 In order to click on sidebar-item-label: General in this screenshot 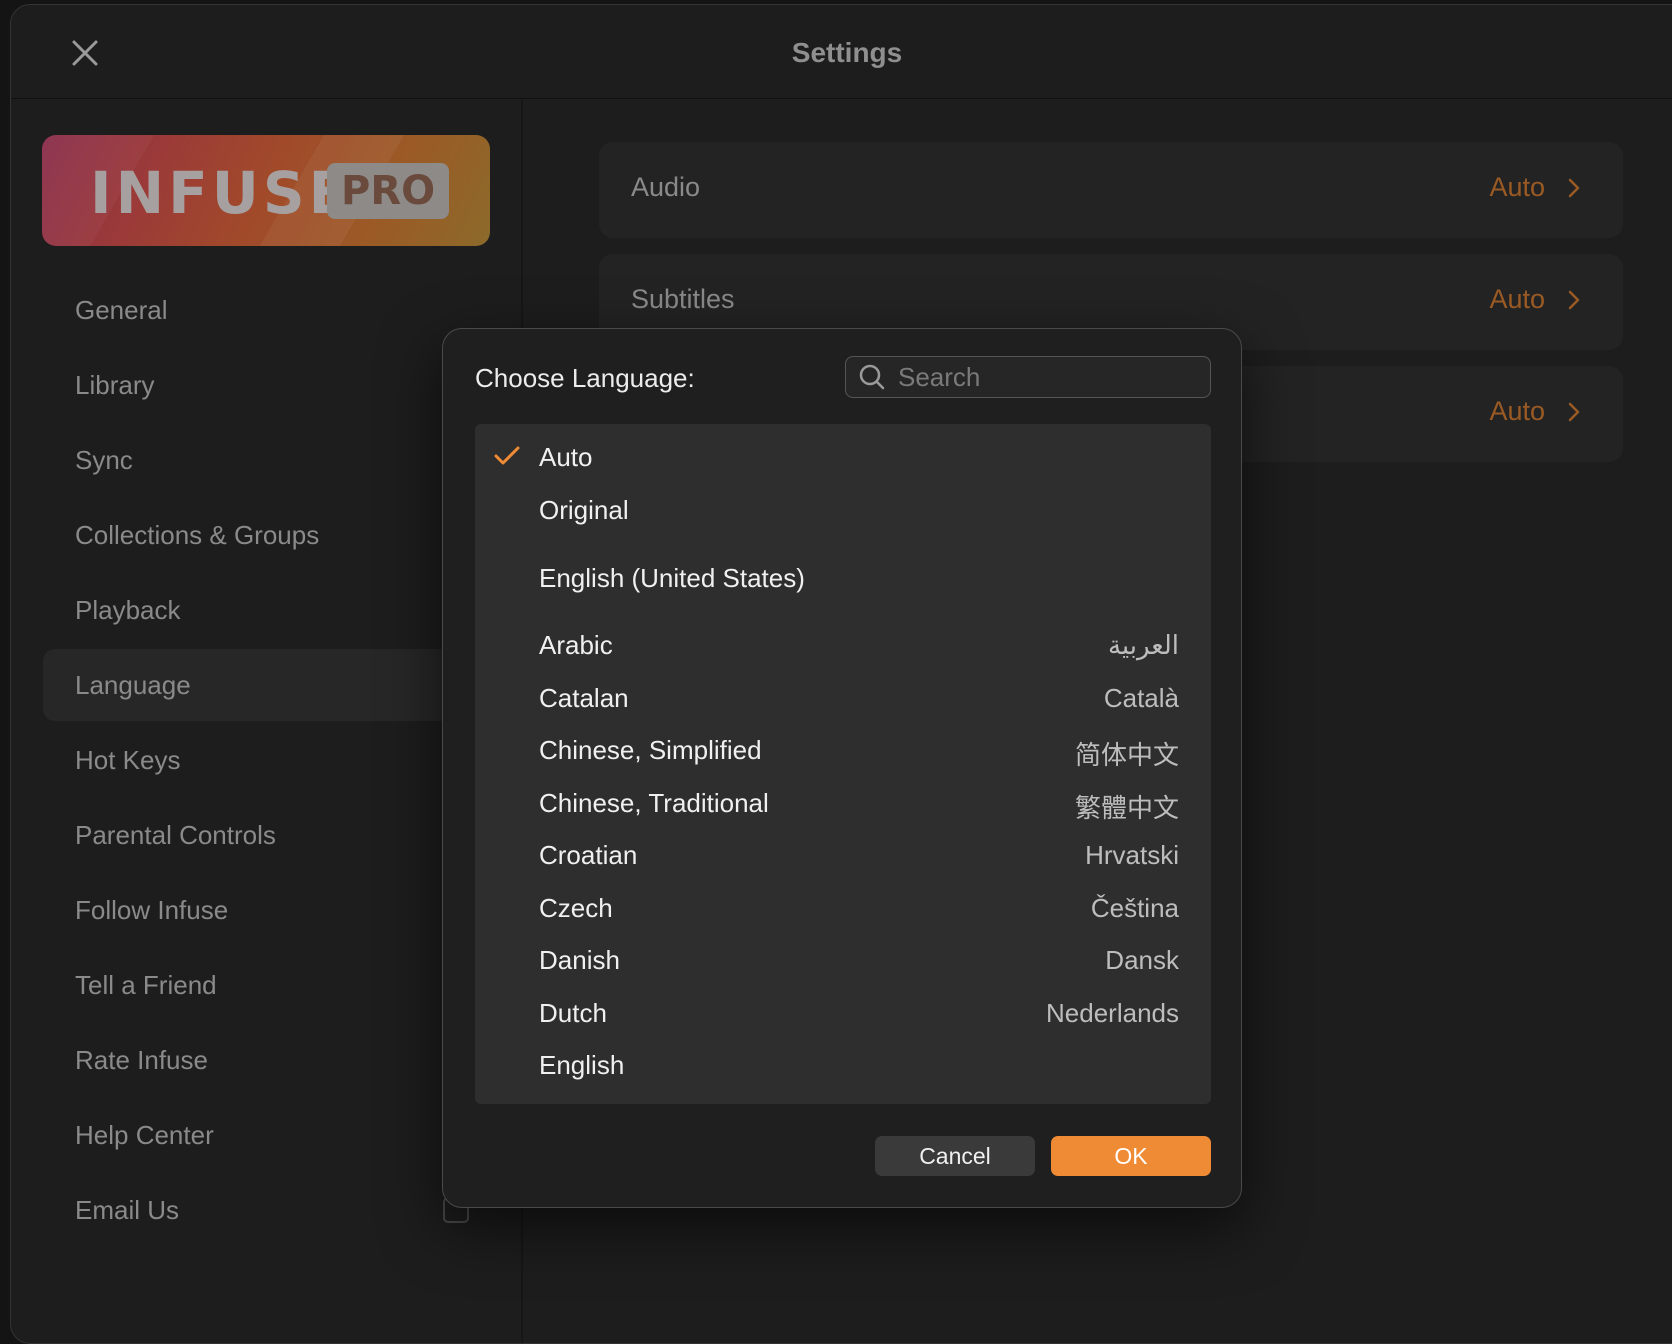, I will do `click(121, 309)`.